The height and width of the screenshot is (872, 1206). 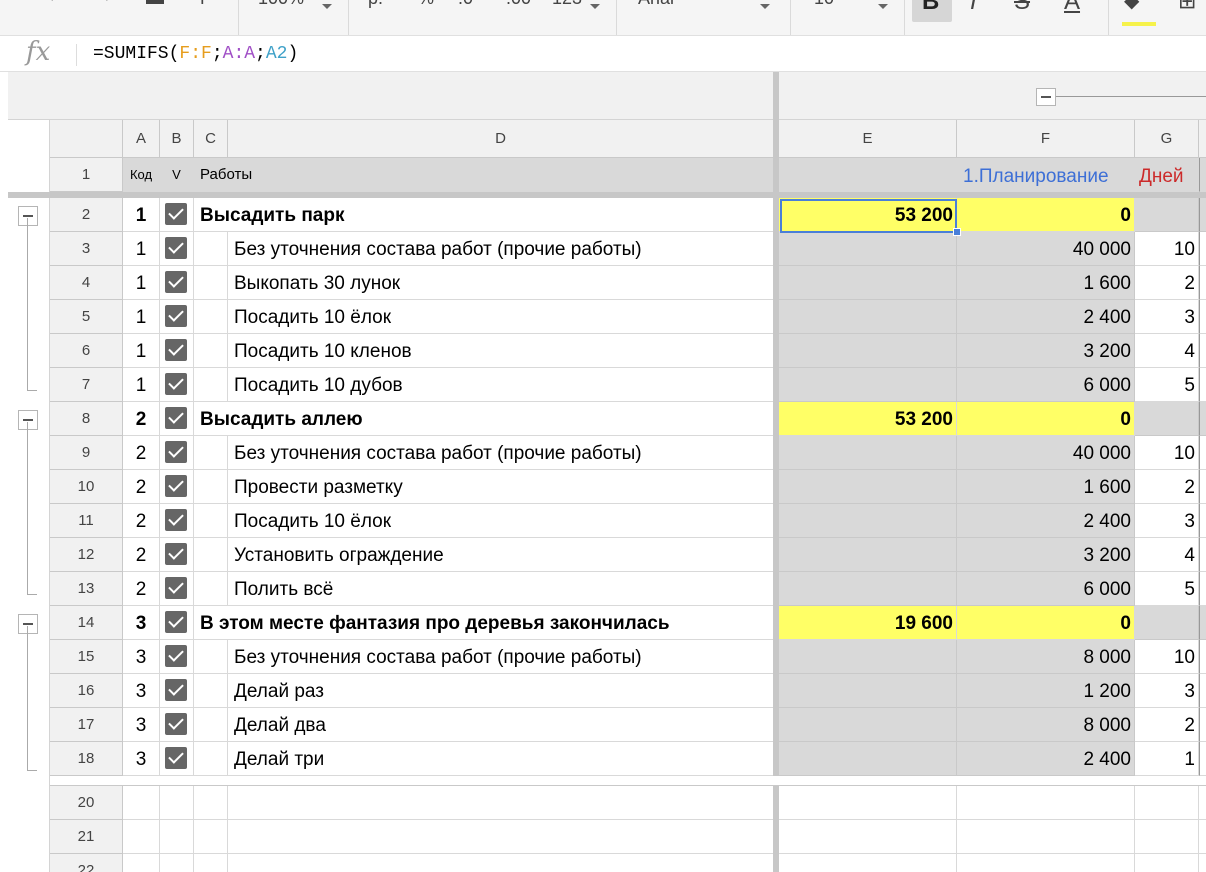 What do you see at coordinates (86, 725) in the screenshot?
I see `row-header-17: 17` at bounding box center [86, 725].